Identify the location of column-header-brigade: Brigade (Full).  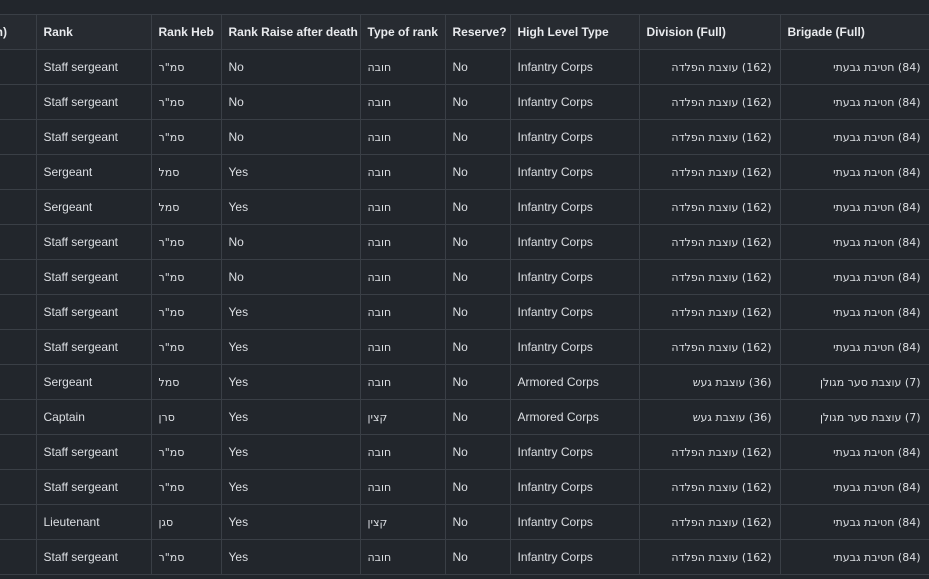
(854, 32).